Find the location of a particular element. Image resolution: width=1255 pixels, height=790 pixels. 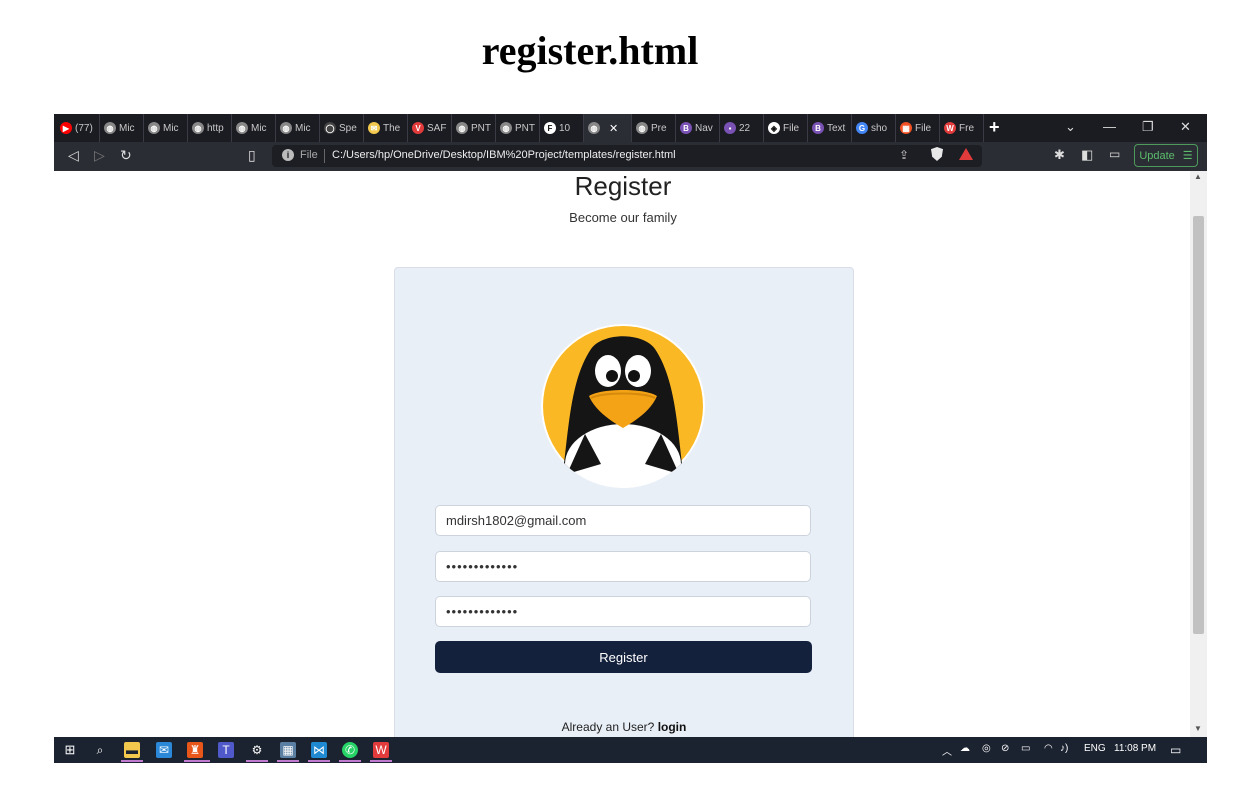

browser-tab: ◯ Spe is located at coordinates (342, 128).